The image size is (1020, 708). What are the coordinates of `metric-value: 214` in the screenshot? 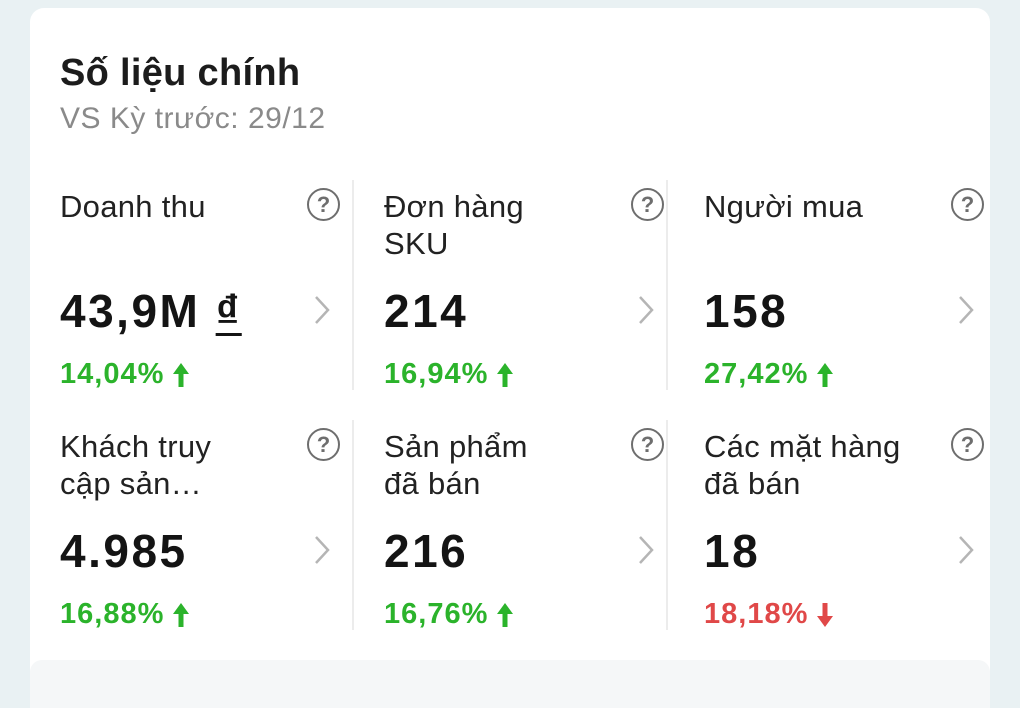 It's located at (426, 311).